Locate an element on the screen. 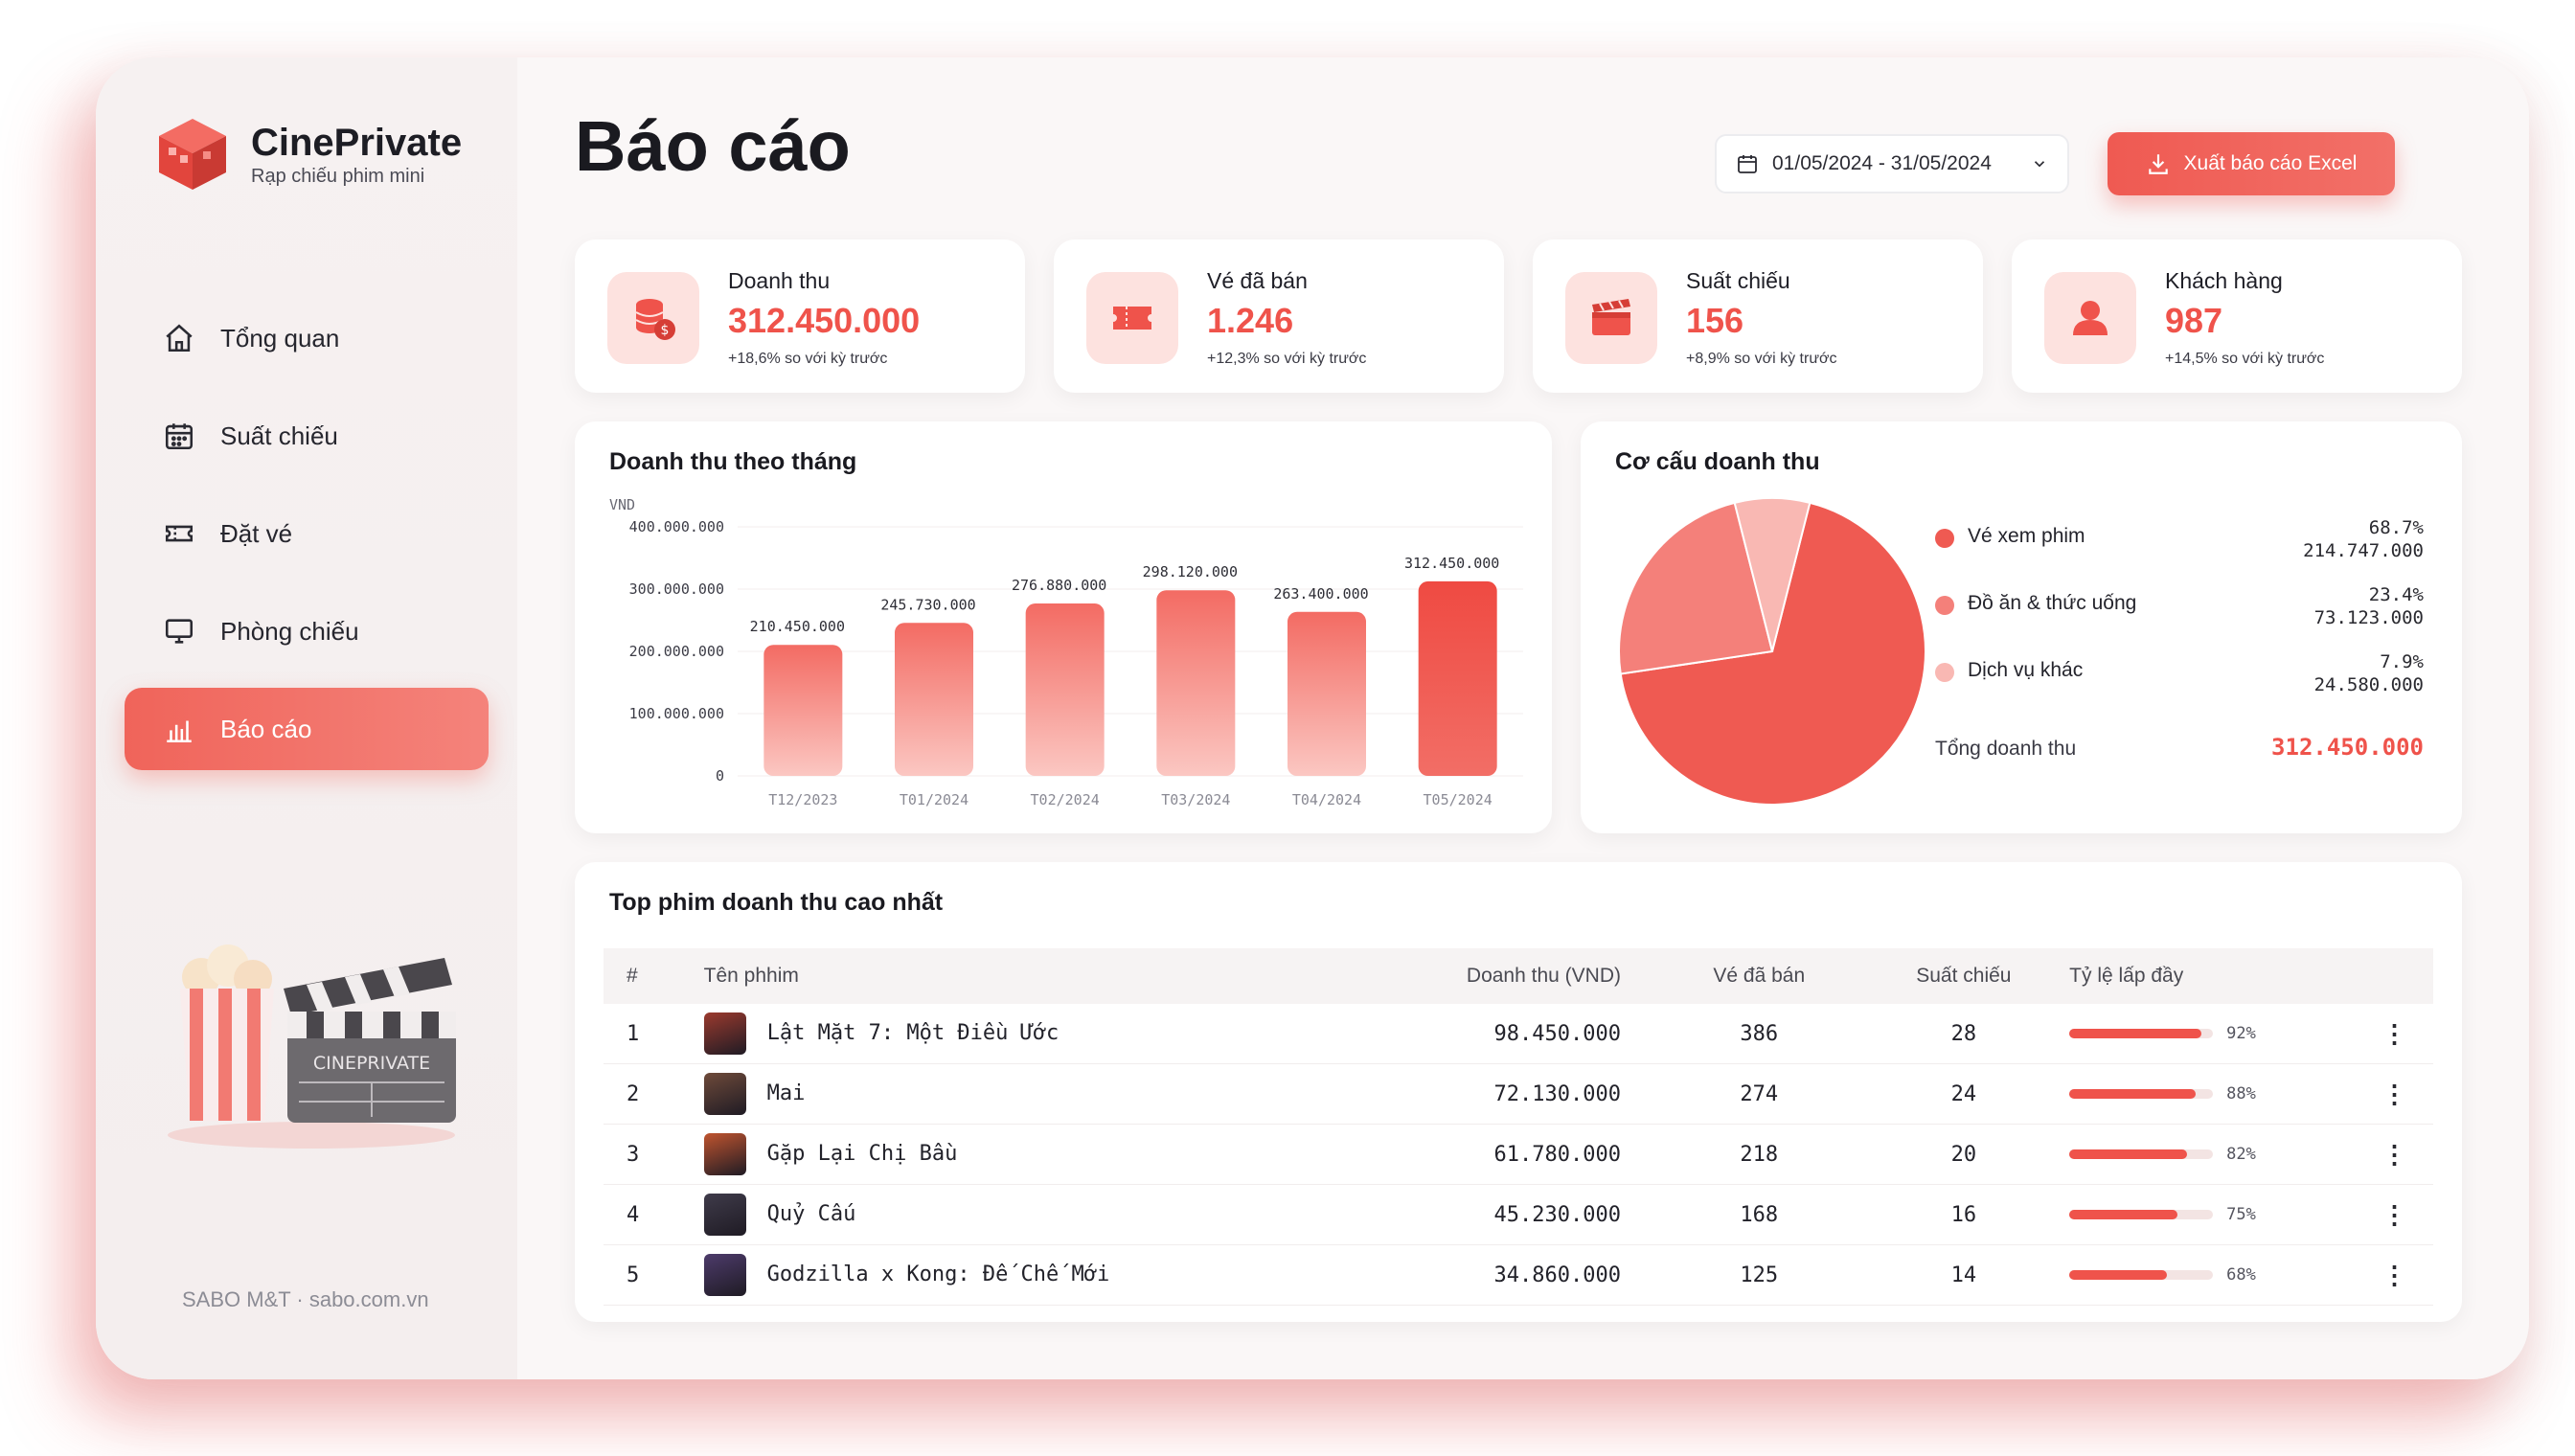  clapperboard-icon is located at coordinates (1611, 318).